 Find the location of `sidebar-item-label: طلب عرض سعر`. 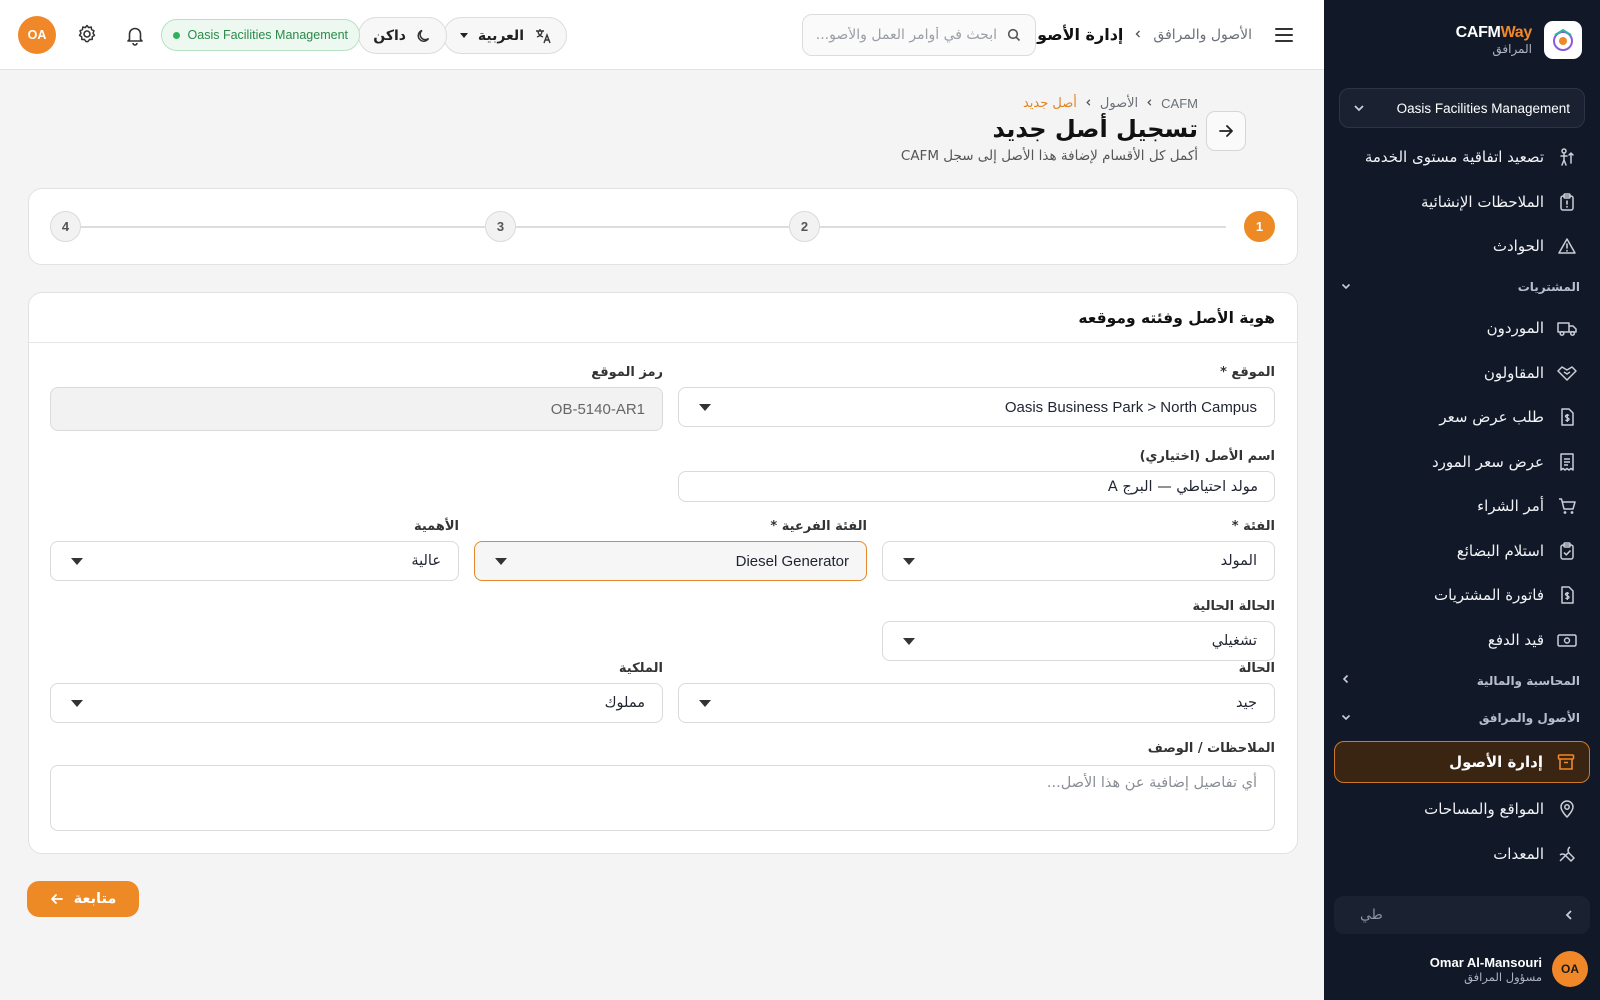

sidebar-item-label: طلب عرض سعر is located at coordinates (1491, 417).